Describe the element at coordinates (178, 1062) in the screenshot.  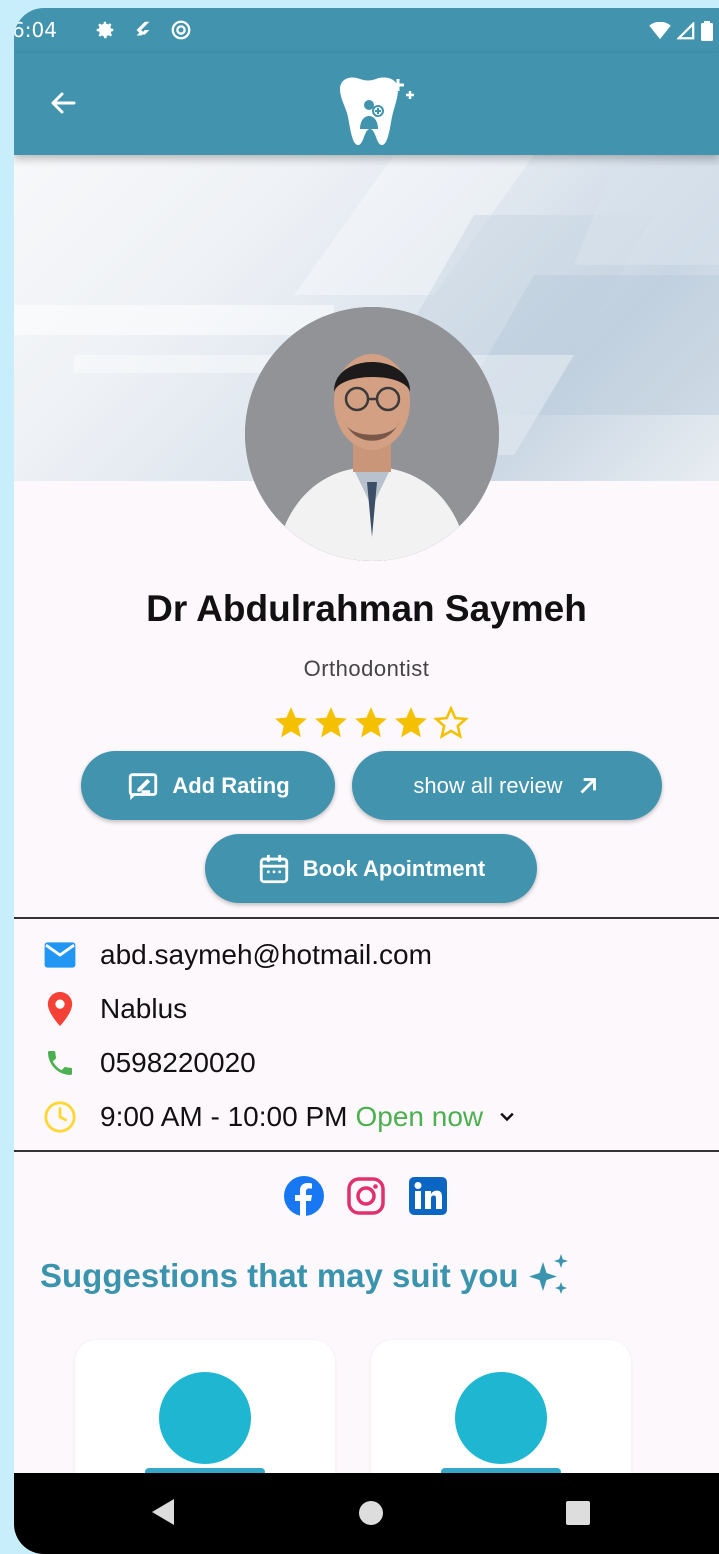
I see `phone-text: 0598220020` at that location.